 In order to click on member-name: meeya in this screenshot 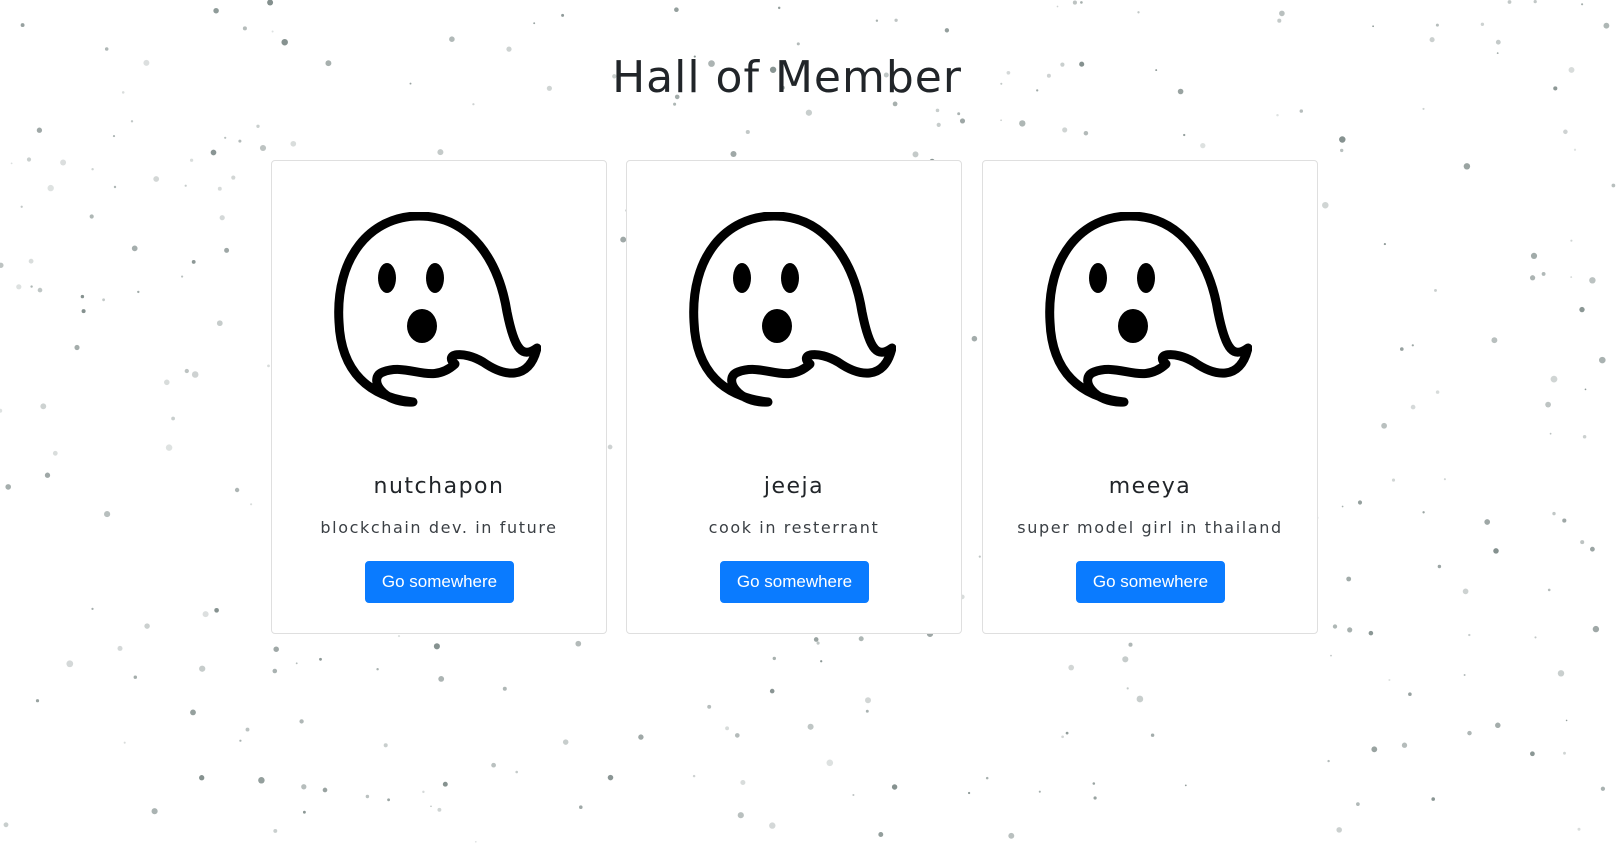, I will do `click(1150, 486)`.